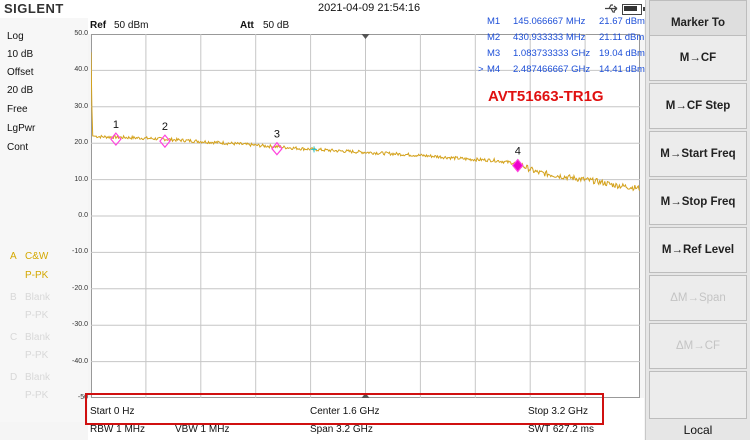 Image resolution: width=750 pixels, height=440 pixels. Describe the element at coordinates (622, 69) in the screenshot. I see `marker-level: 14.41 dBm` at that location.